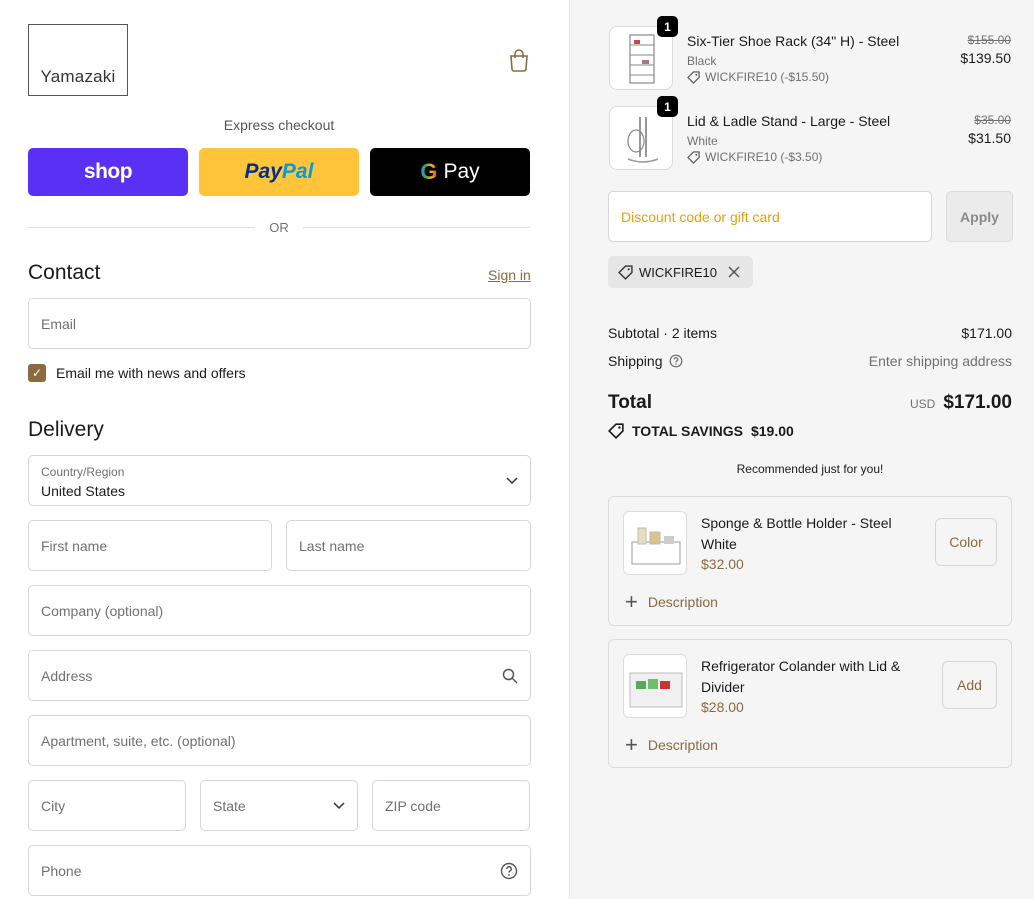  Describe the element at coordinates (279, 610) in the screenshot. I see `company-field: Company (optional)` at that location.